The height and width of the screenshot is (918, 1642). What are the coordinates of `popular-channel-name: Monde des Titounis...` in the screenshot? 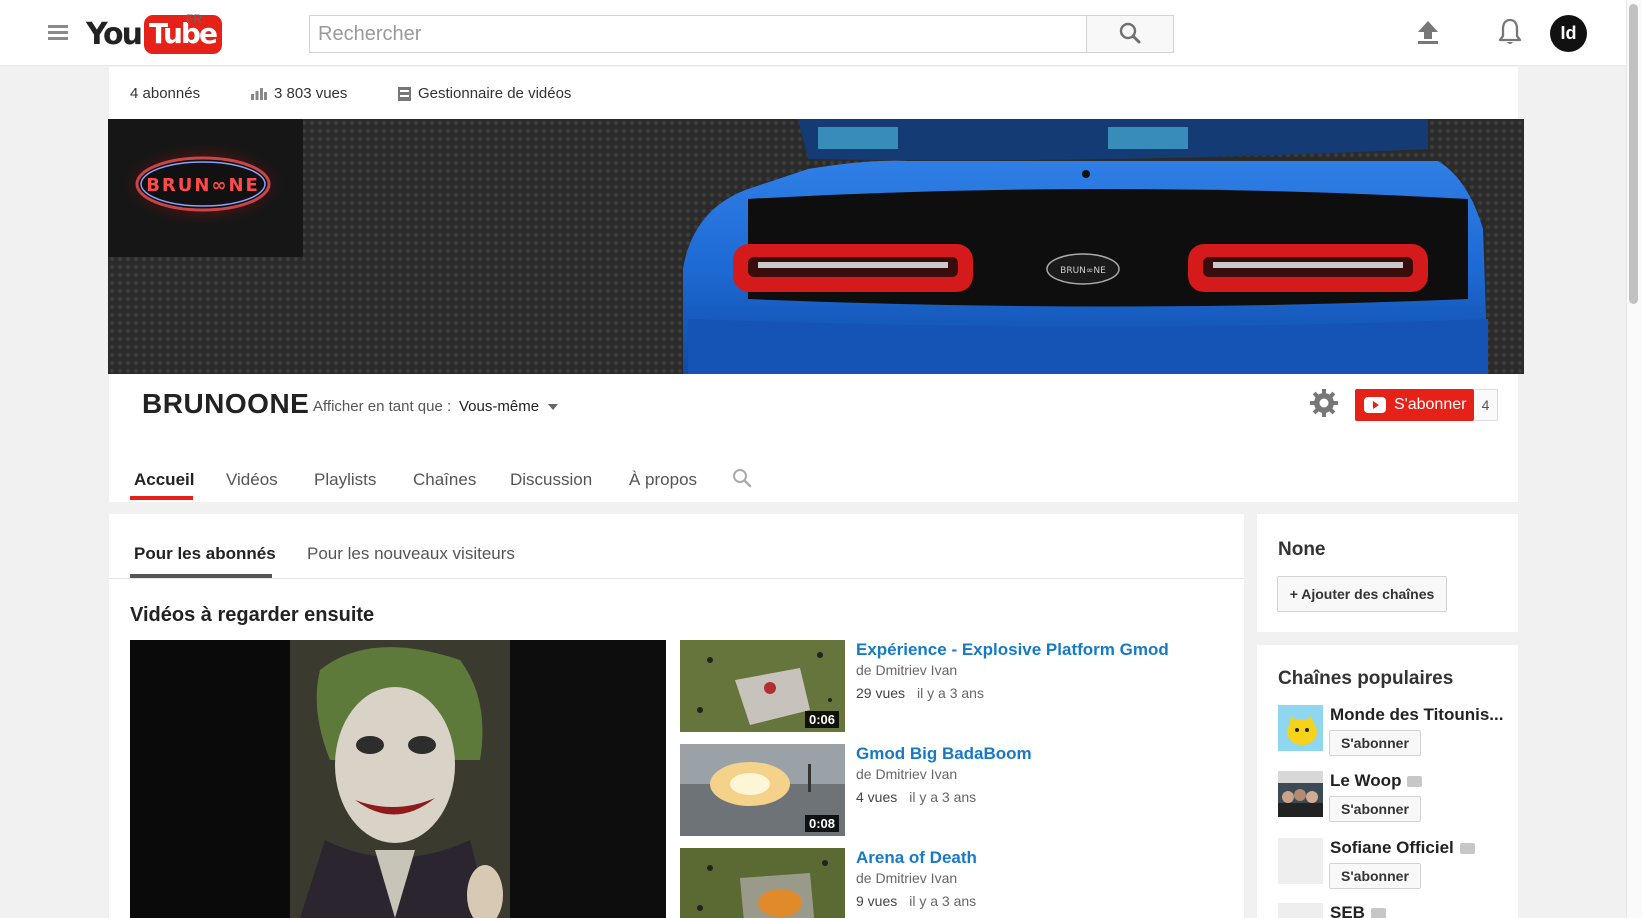 It's located at (1416, 715).